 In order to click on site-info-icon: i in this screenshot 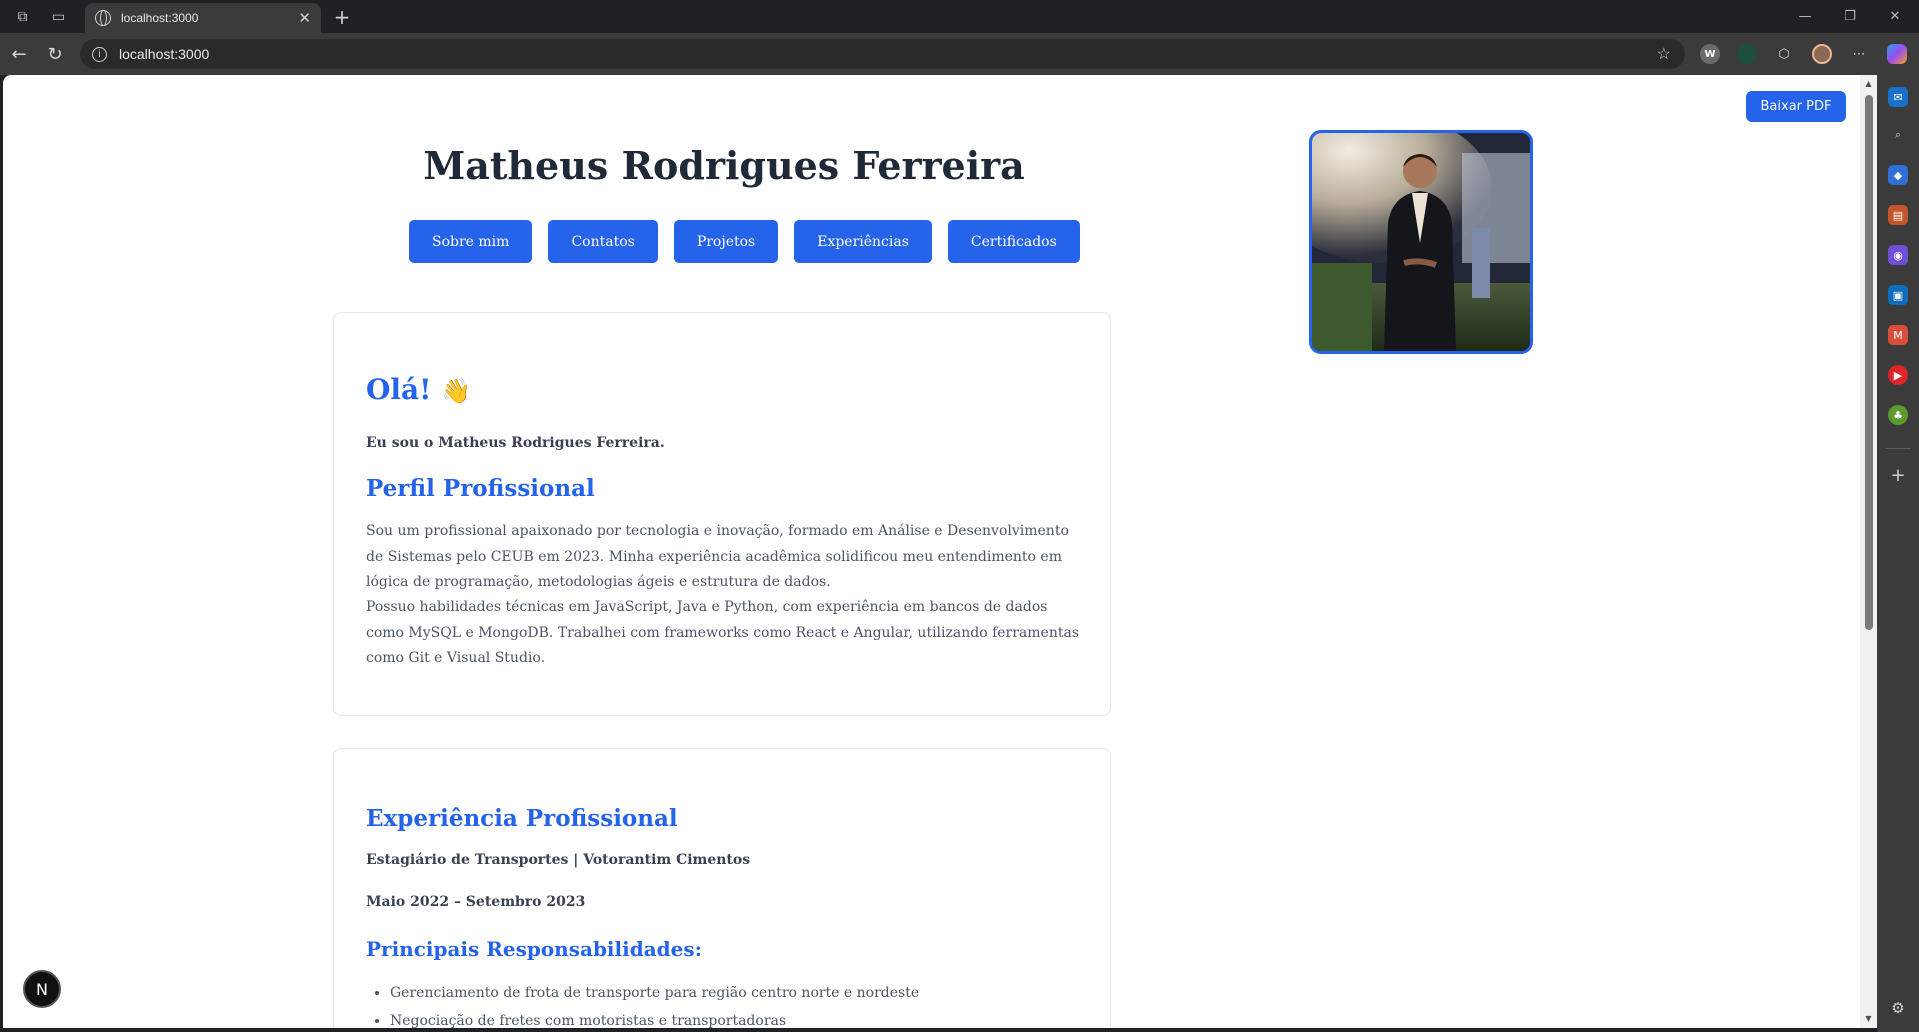, I will do `click(99, 54)`.